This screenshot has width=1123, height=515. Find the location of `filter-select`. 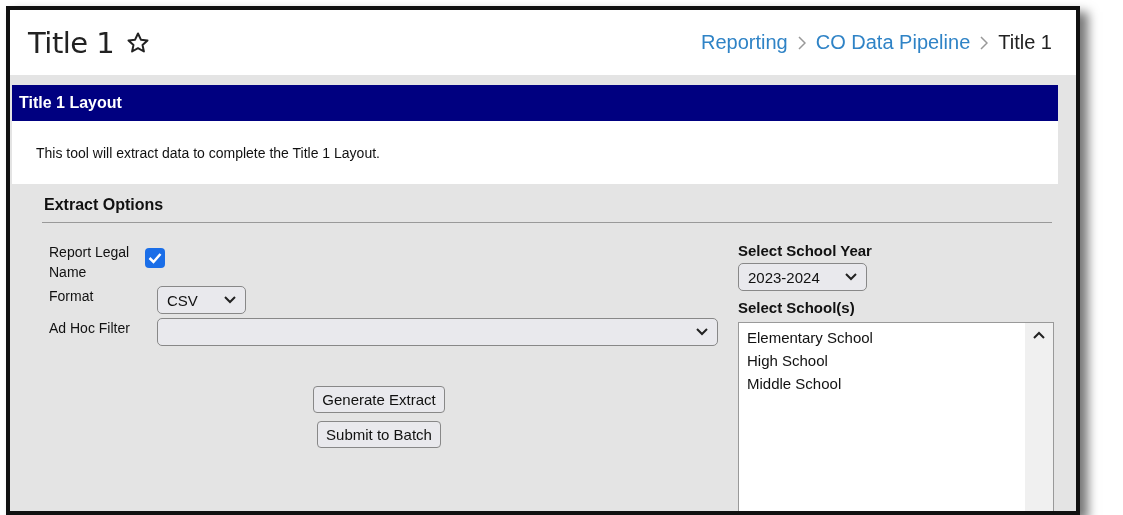

filter-select is located at coordinates (437, 332).